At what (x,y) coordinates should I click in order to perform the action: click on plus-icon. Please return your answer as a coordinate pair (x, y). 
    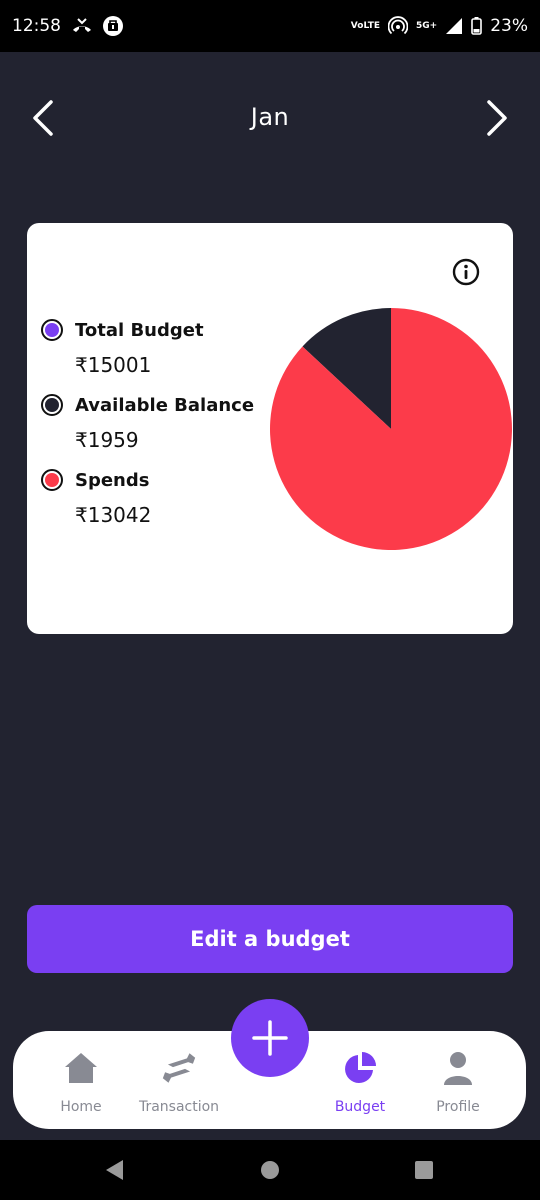
    Looking at the image, I should click on (270, 1038).